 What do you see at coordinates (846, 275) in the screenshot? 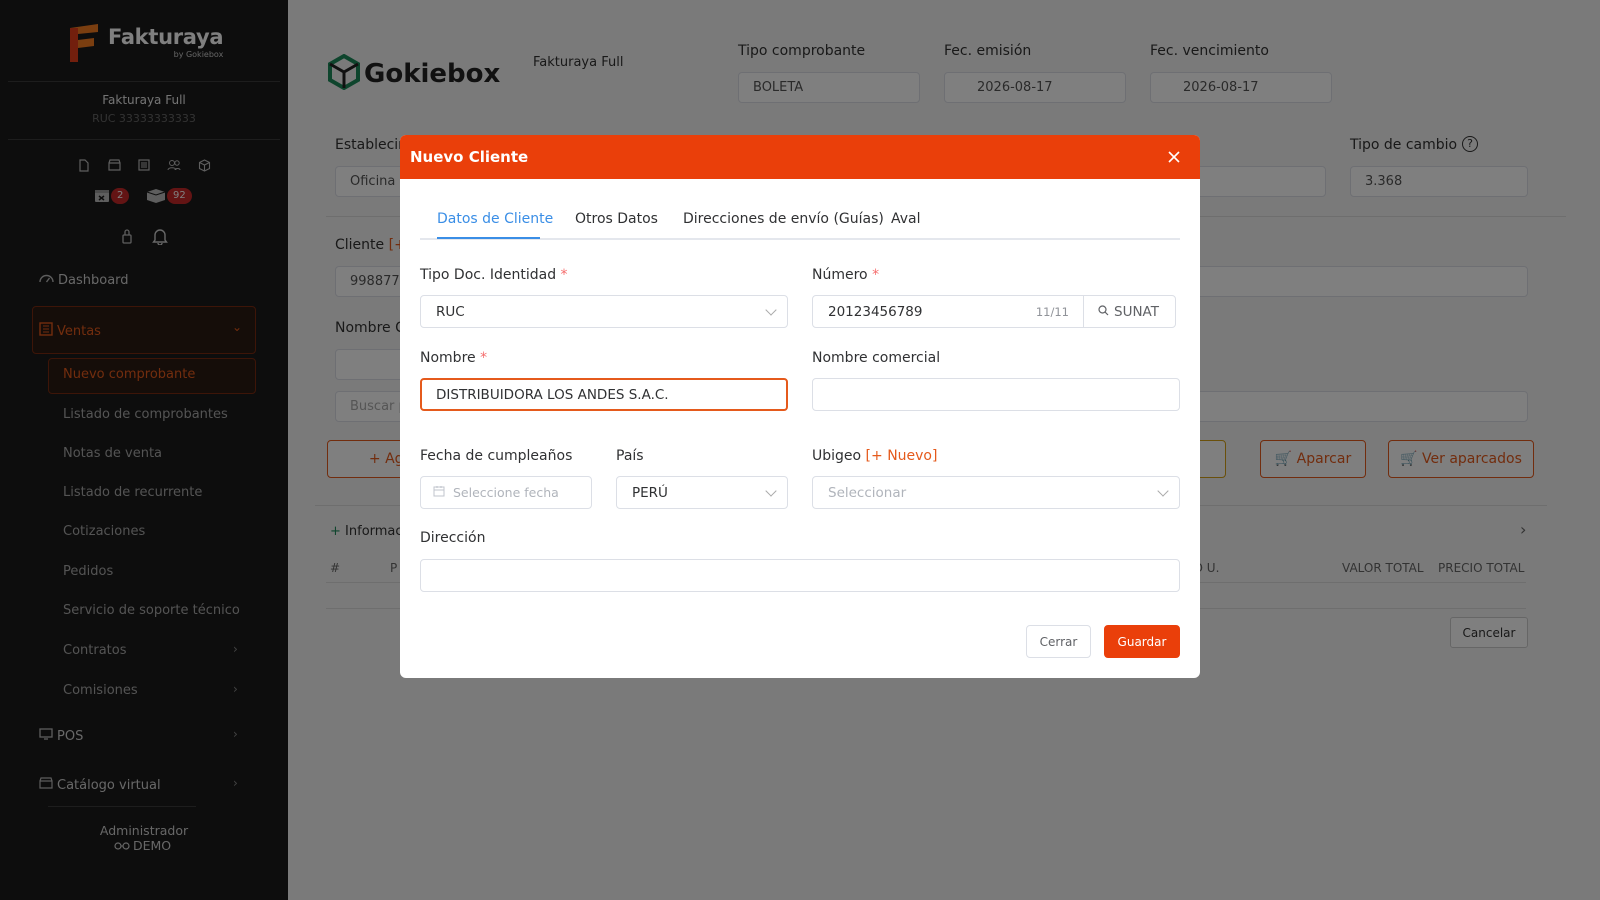
I see `numero-label: Número *` at bounding box center [846, 275].